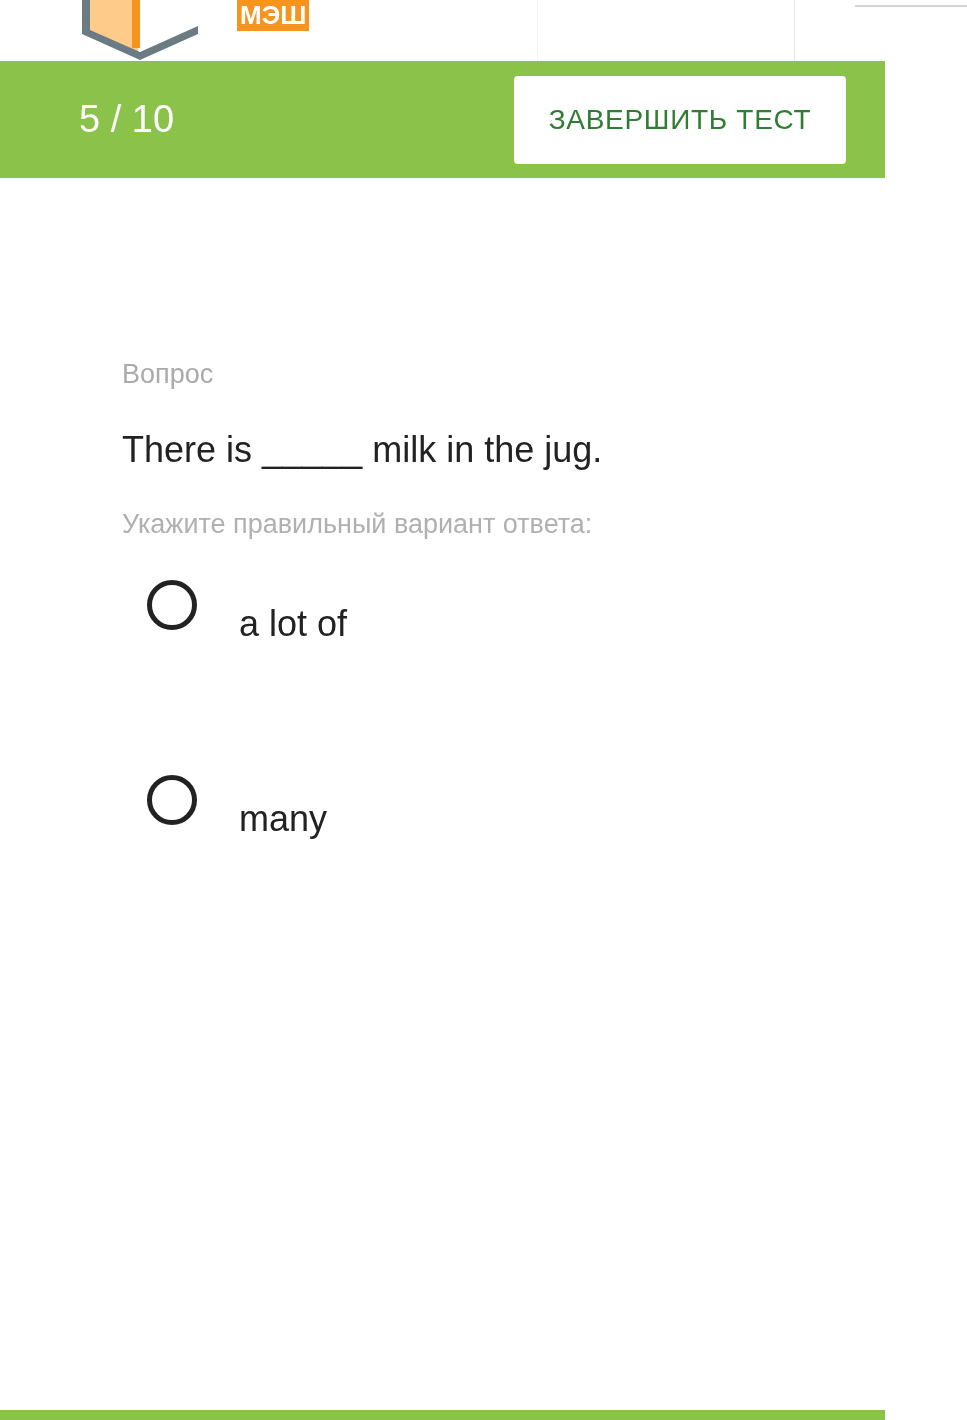  I want to click on question-text: There is _____ milk in the jug., so click(363, 450).